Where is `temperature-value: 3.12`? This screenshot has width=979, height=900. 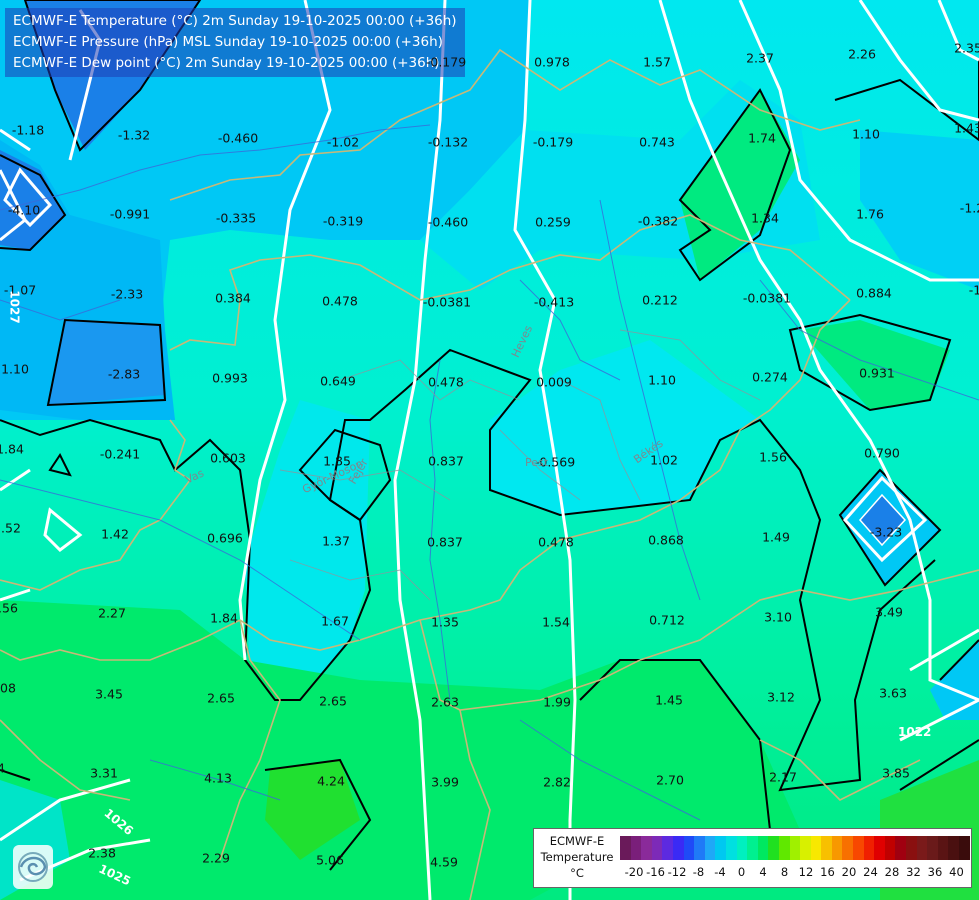 temperature-value: 3.12 is located at coordinates (781, 697).